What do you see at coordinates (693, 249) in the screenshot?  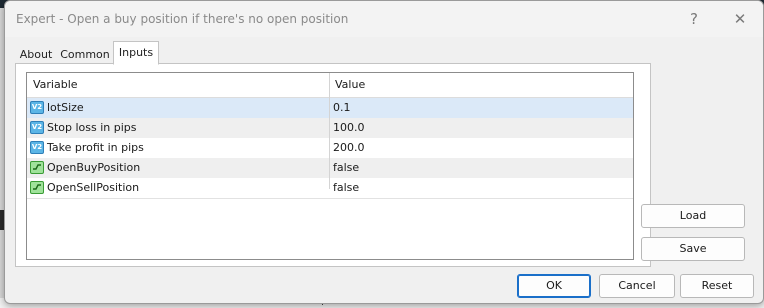 I see `save-button: Save` at bounding box center [693, 249].